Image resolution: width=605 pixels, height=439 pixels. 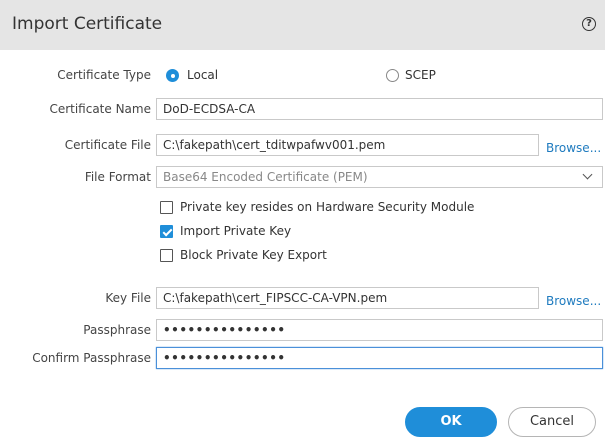 I want to click on cancel-button: Cancel, so click(x=552, y=422).